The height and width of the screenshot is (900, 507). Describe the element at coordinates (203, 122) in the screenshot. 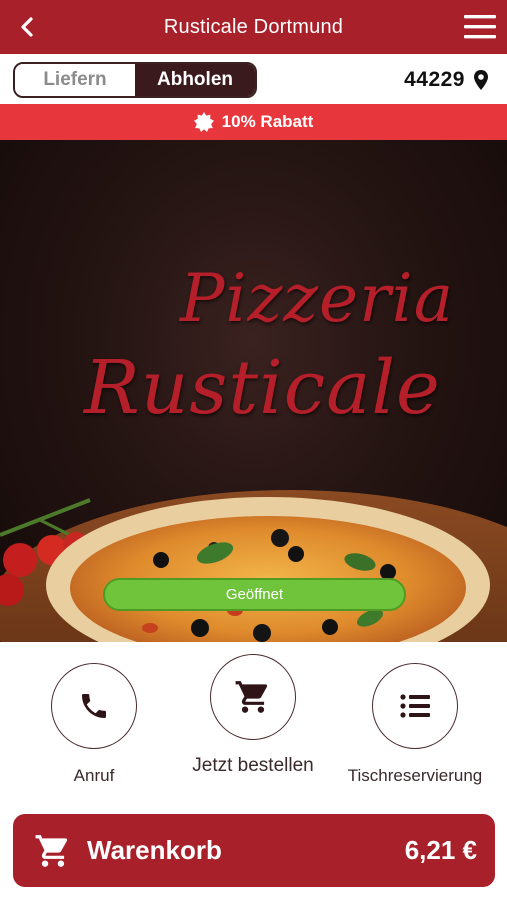

I see `badge-icon` at that location.